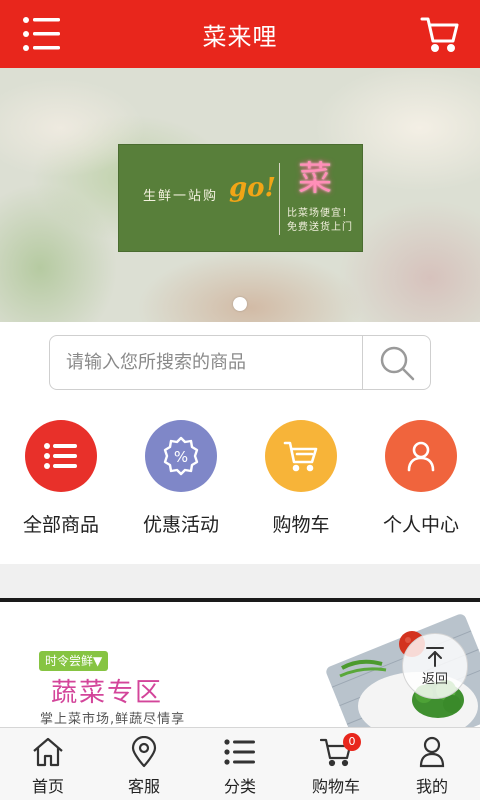 Image resolution: width=480 pixels, height=800 pixels. What do you see at coordinates (252, 188) in the screenshot?
I see `promo-go: go!` at bounding box center [252, 188].